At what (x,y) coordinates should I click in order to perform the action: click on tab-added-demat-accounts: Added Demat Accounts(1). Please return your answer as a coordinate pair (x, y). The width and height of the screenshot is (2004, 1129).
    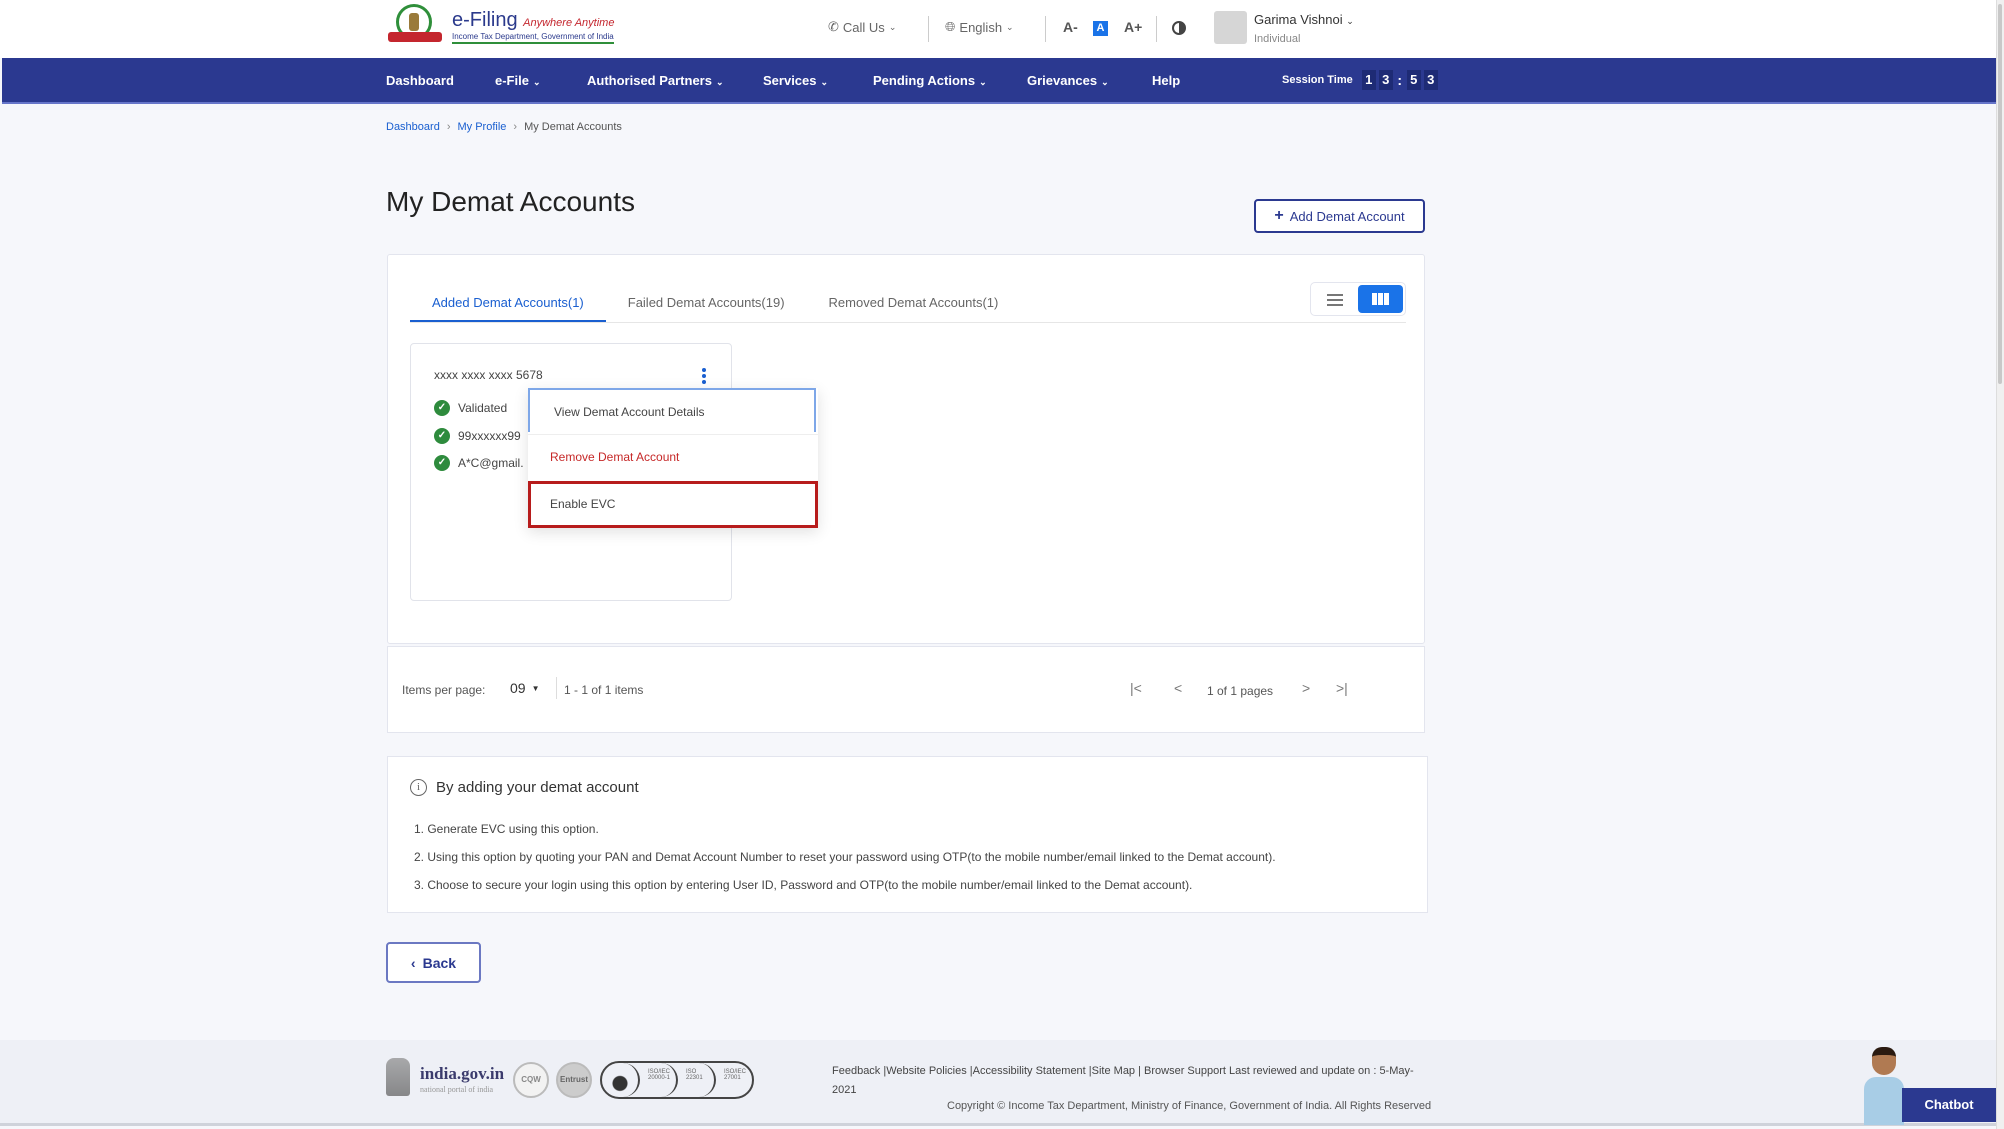
    Looking at the image, I should click on (508, 303).